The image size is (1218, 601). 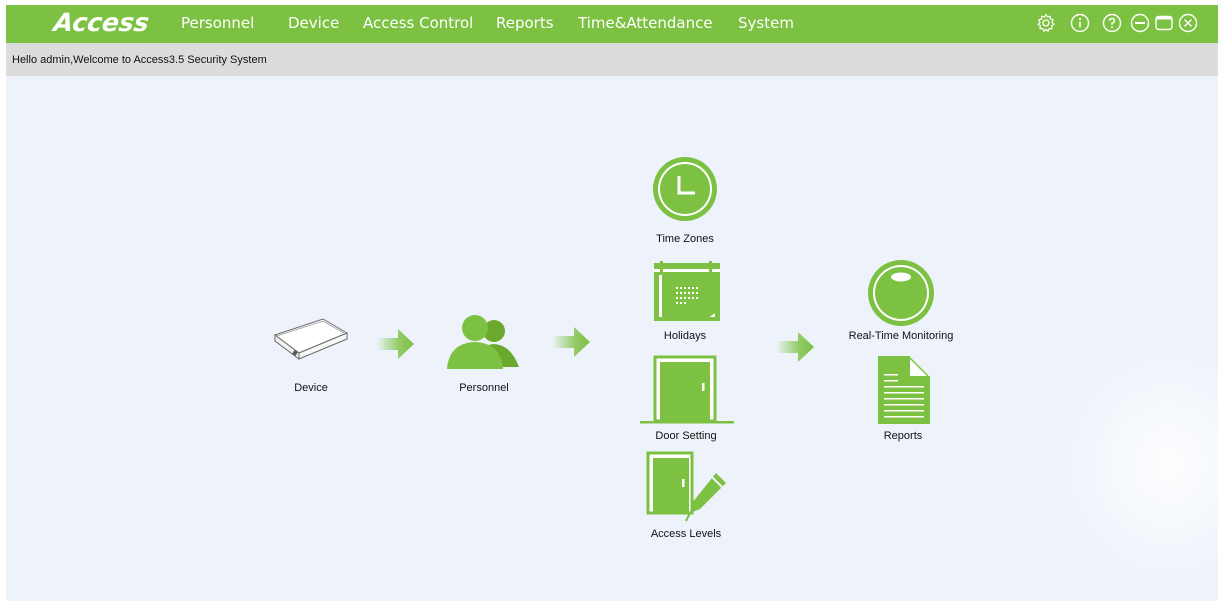 What do you see at coordinates (685, 239) in the screenshot?
I see `time-zones-label: Time Zones` at bounding box center [685, 239].